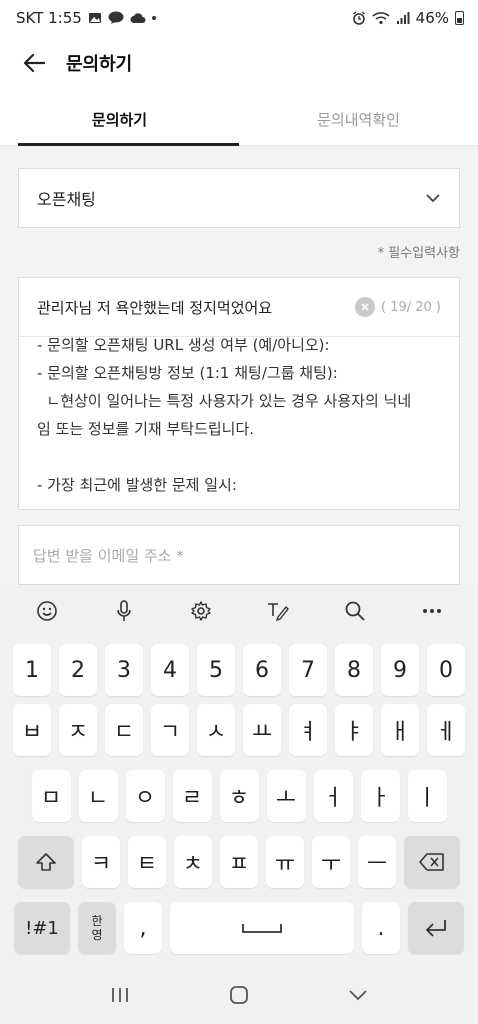 This screenshot has width=478, height=1024. Describe the element at coordinates (403, 18) in the screenshot. I see `signal-icon` at that location.